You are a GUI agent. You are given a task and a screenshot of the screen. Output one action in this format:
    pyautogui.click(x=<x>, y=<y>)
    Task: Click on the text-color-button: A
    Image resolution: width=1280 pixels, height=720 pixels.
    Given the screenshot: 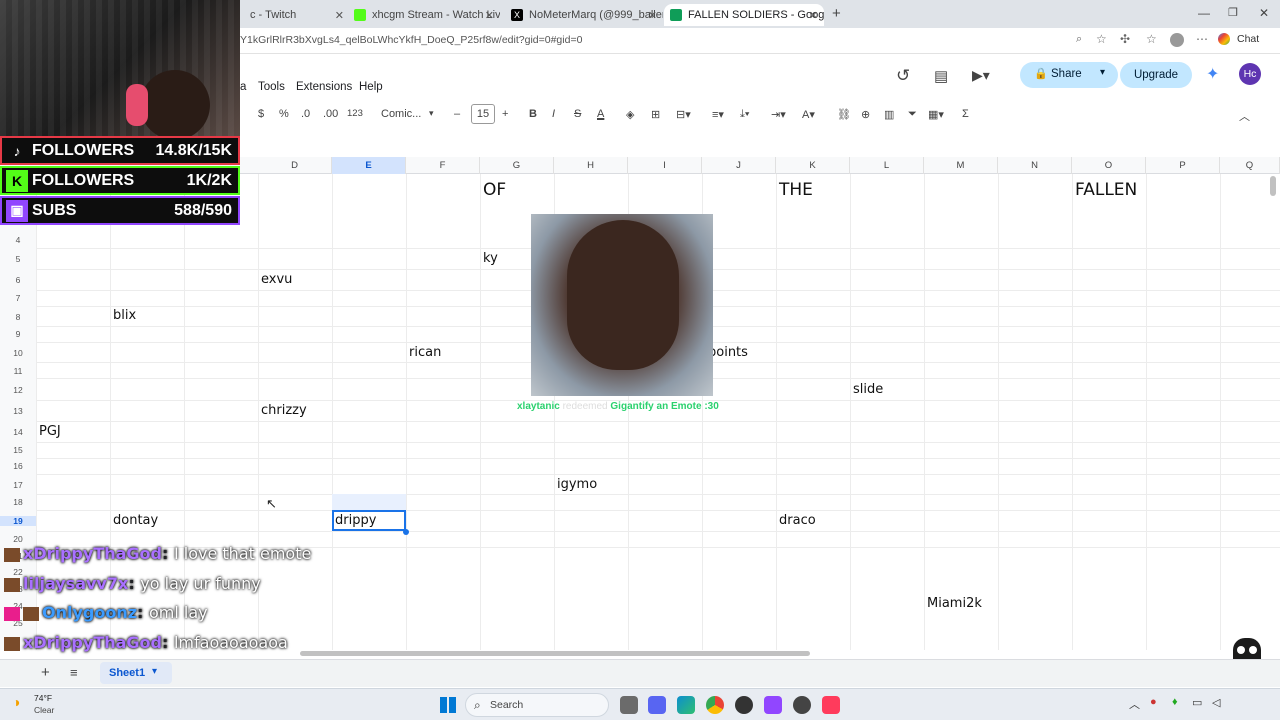 What is the action you would take?
    pyautogui.click(x=600, y=114)
    